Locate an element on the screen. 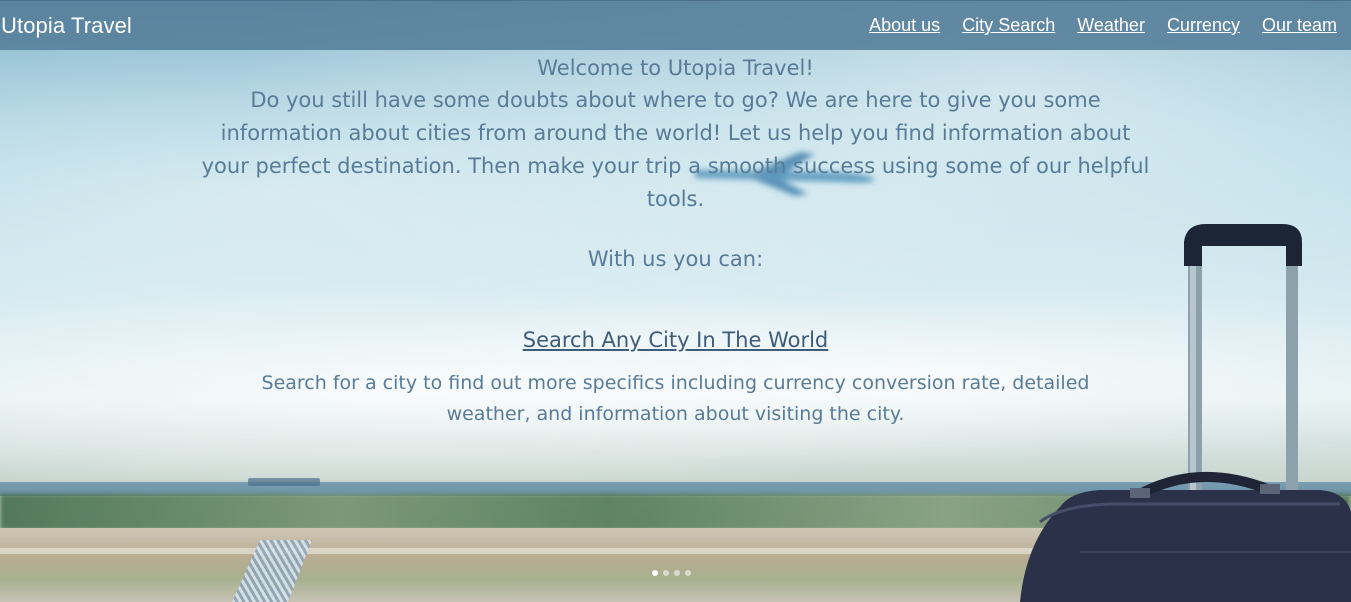  nav-link-city-search: City Search is located at coordinates (1008, 25).